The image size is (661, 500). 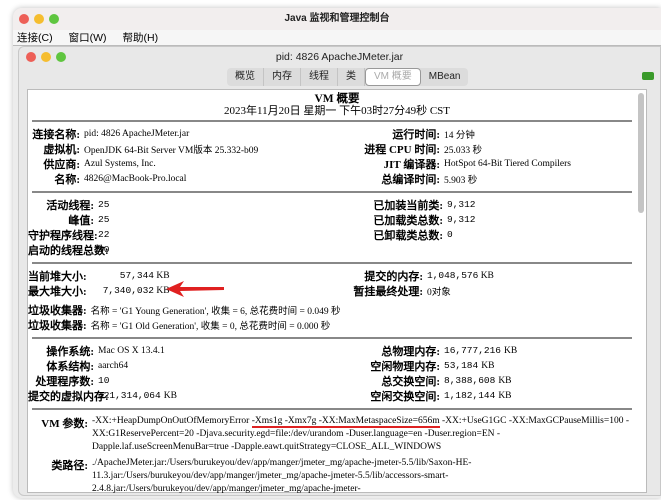 I want to click on info-row: 处理程序数: 10 总交换空间: 8,388,608 KB, so click(x=337, y=380).